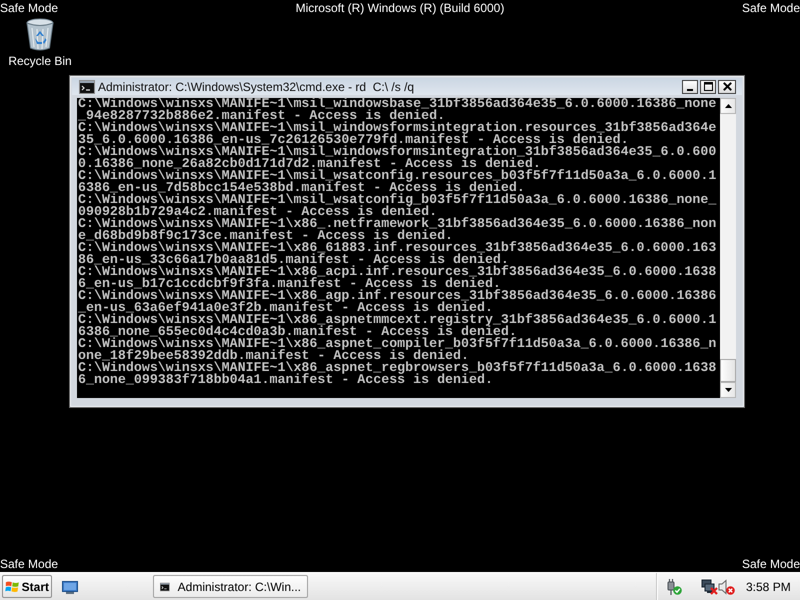 This screenshot has width=800, height=600. Describe the element at coordinates (728, 370) in the screenshot. I see `scroll-thumb` at that location.